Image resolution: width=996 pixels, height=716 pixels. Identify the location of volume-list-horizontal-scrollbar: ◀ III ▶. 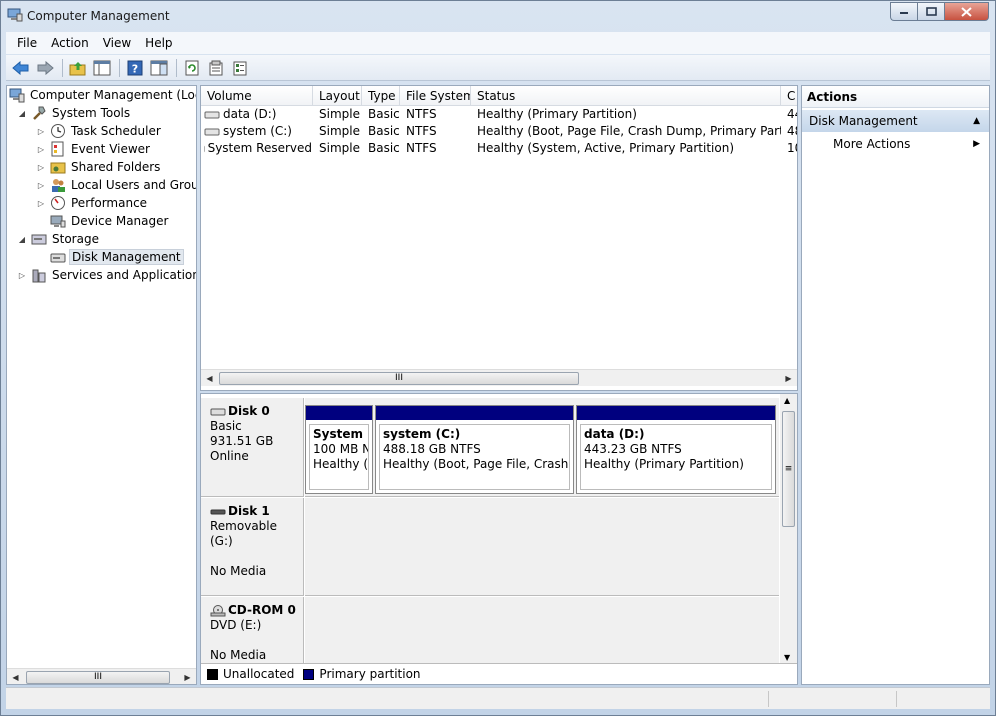
(499, 377).